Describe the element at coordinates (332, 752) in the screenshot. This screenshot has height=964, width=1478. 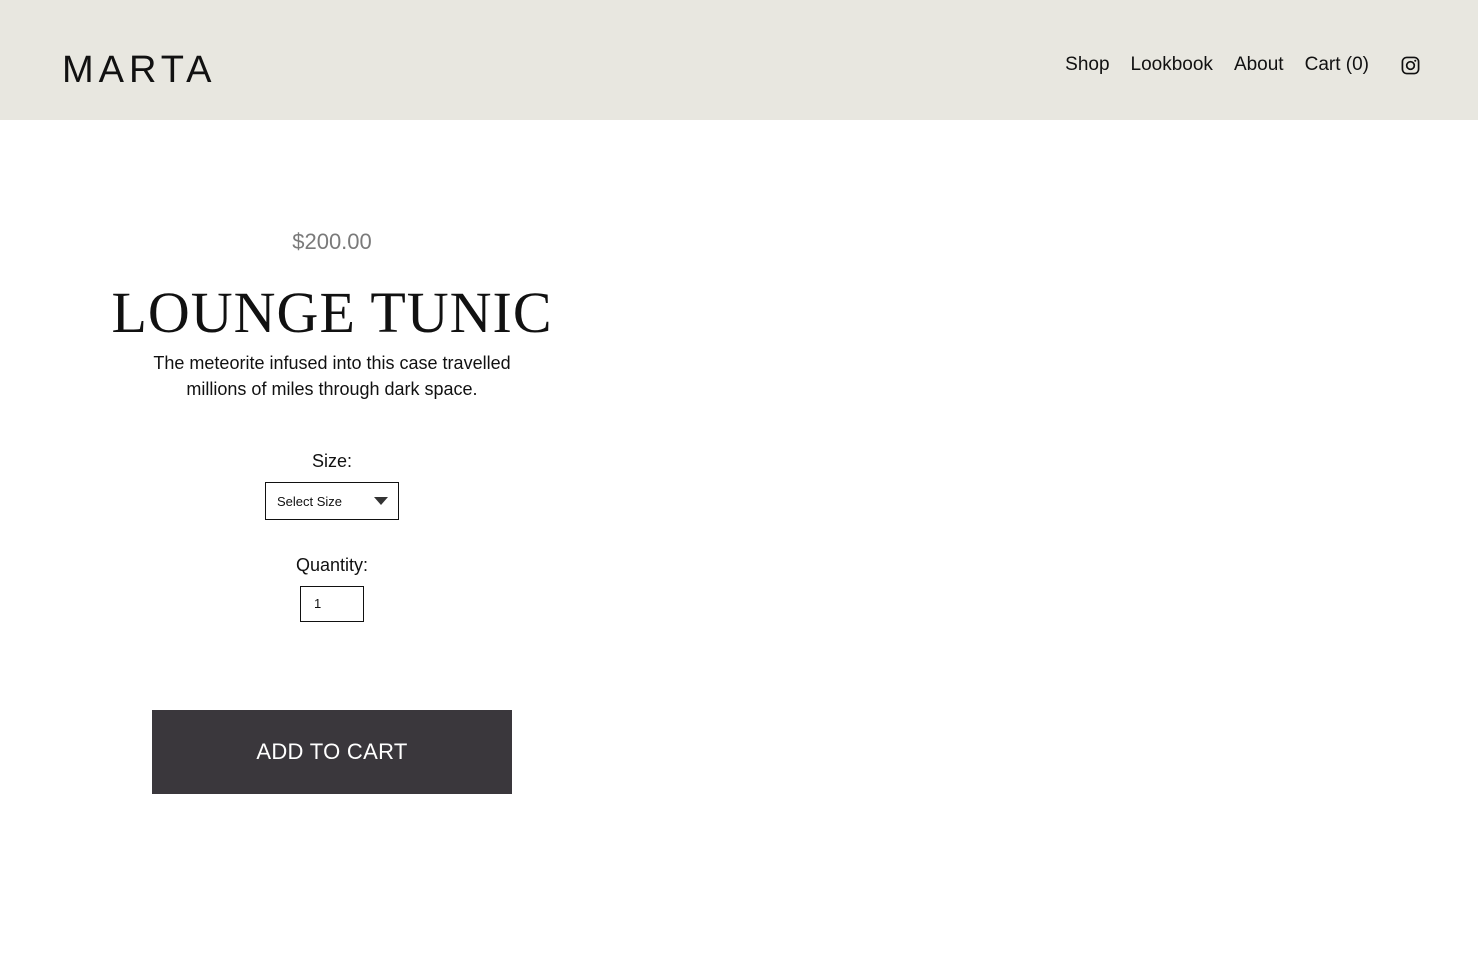
I see `add-to-cart-button: ADD TO CART` at that location.